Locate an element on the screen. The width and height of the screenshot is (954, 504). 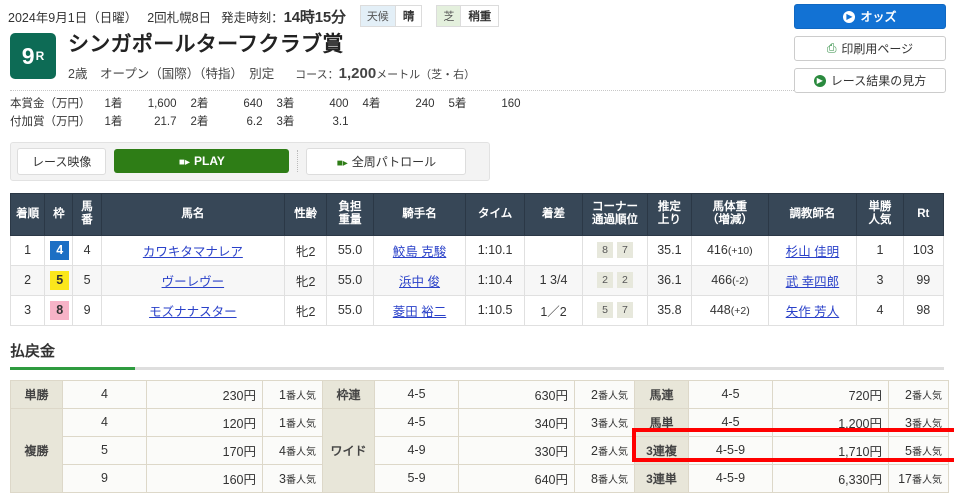
cell-sex-age: 牝2 is located at coordinates (306, 310).